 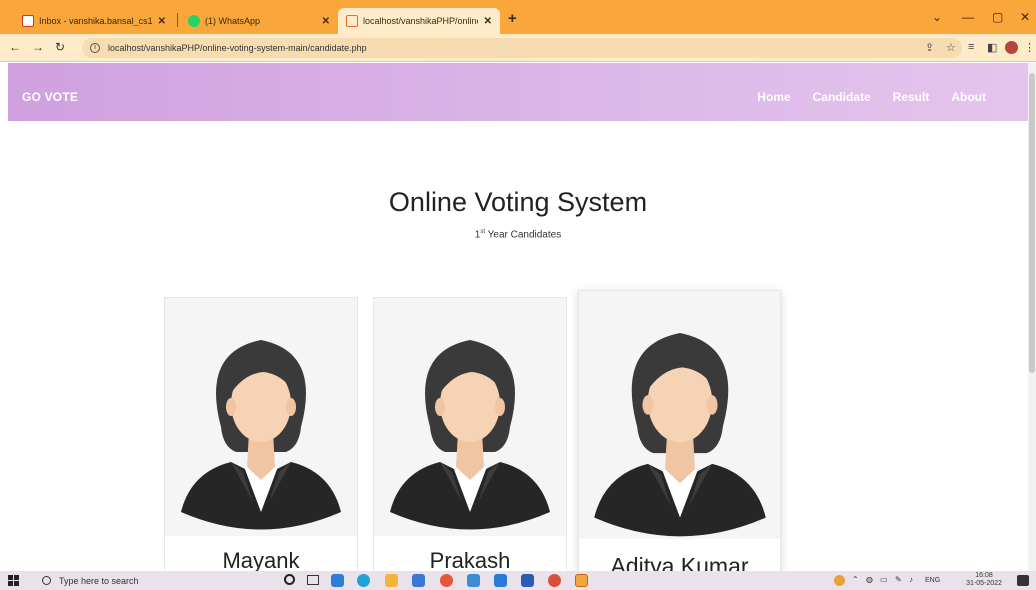 What do you see at coordinates (554, 580) in the screenshot?
I see `chrome-profile-icon` at bounding box center [554, 580].